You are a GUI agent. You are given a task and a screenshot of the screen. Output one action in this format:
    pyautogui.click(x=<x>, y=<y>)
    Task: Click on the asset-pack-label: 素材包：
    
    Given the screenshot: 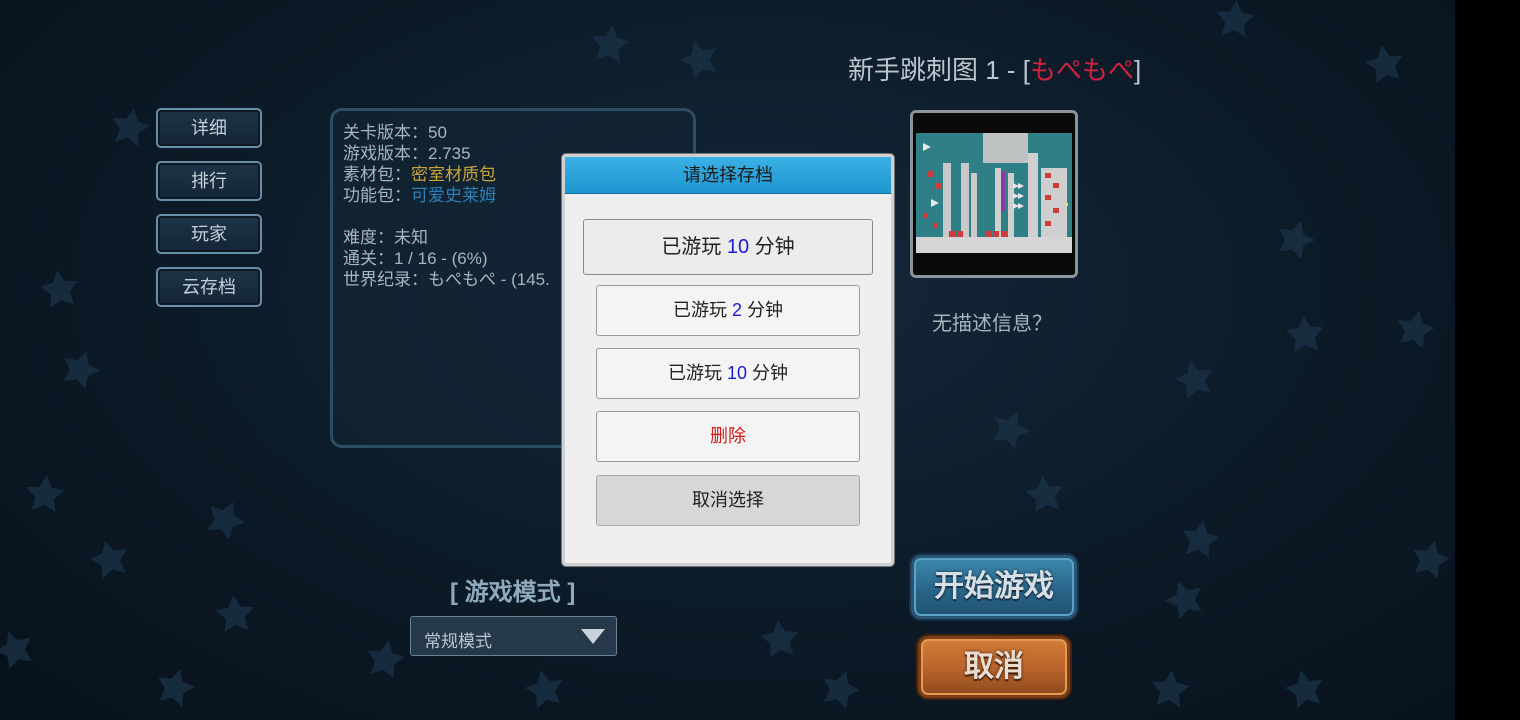 What is the action you would take?
    pyautogui.click(x=377, y=174)
    